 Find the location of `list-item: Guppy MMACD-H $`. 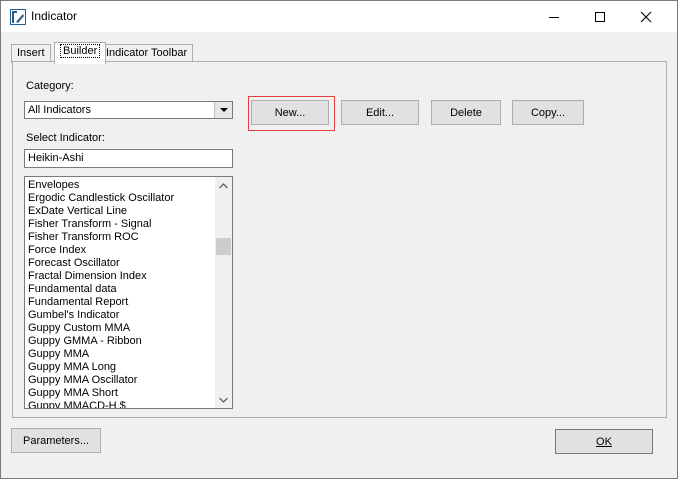

list-item: Guppy MMACD-H $ is located at coordinates (121, 404).